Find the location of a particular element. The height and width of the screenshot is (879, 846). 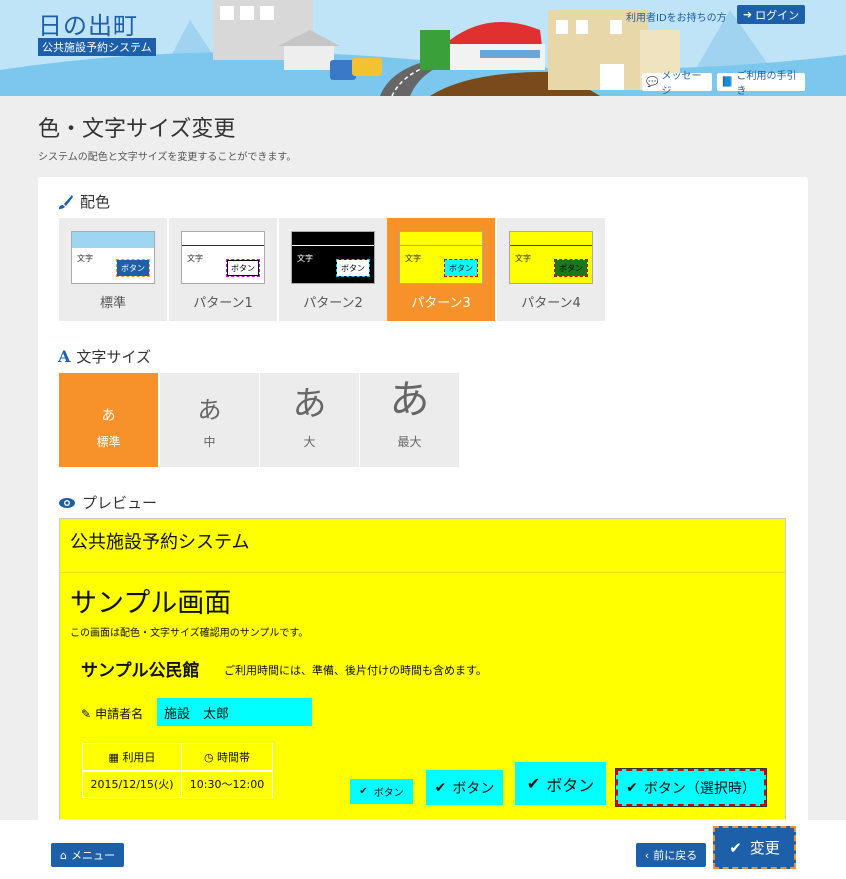

preview-button-selected: ✔ ボタン（選択時） is located at coordinates (691, 787).